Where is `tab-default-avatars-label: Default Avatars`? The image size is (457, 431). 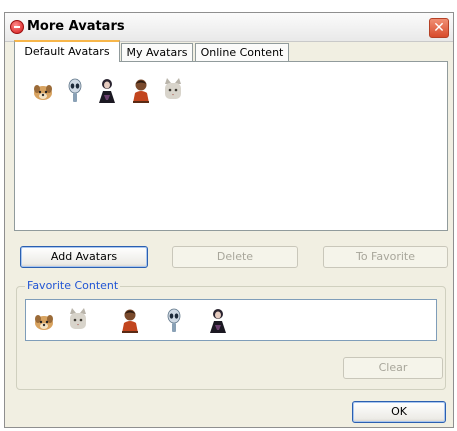 tab-default-avatars-label: Default Avatars is located at coordinates (67, 51).